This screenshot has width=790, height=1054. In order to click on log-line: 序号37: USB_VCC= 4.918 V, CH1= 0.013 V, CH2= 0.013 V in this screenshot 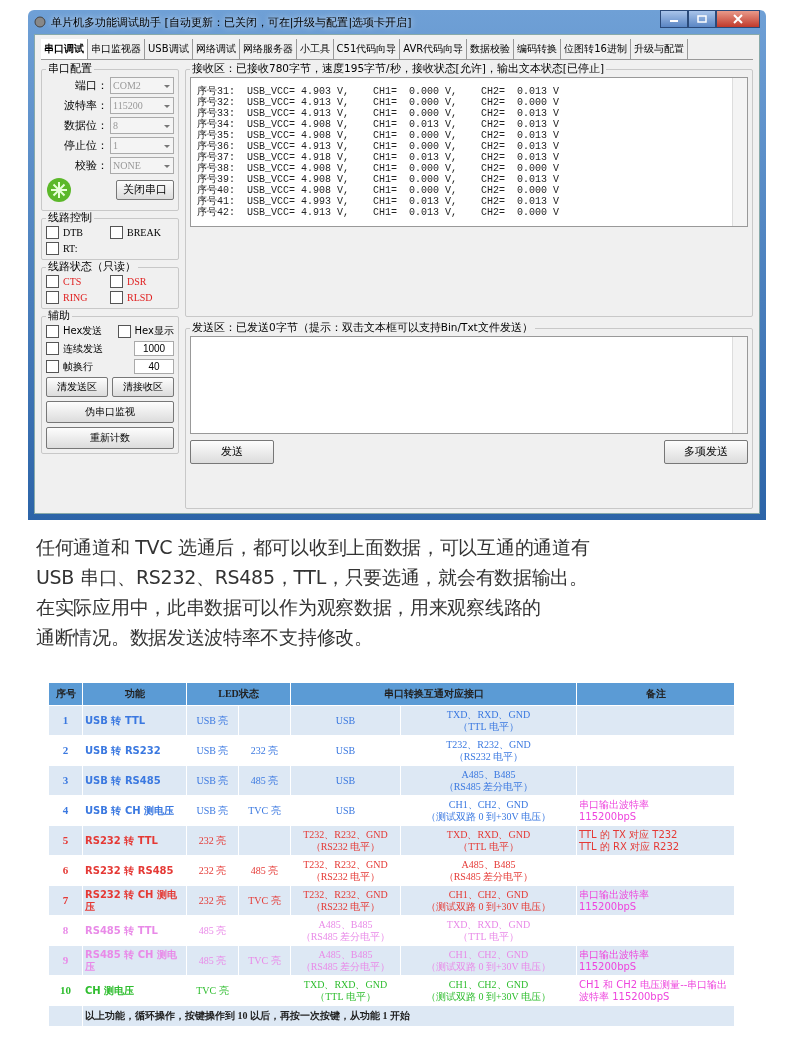, I will do `click(379, 157)`.